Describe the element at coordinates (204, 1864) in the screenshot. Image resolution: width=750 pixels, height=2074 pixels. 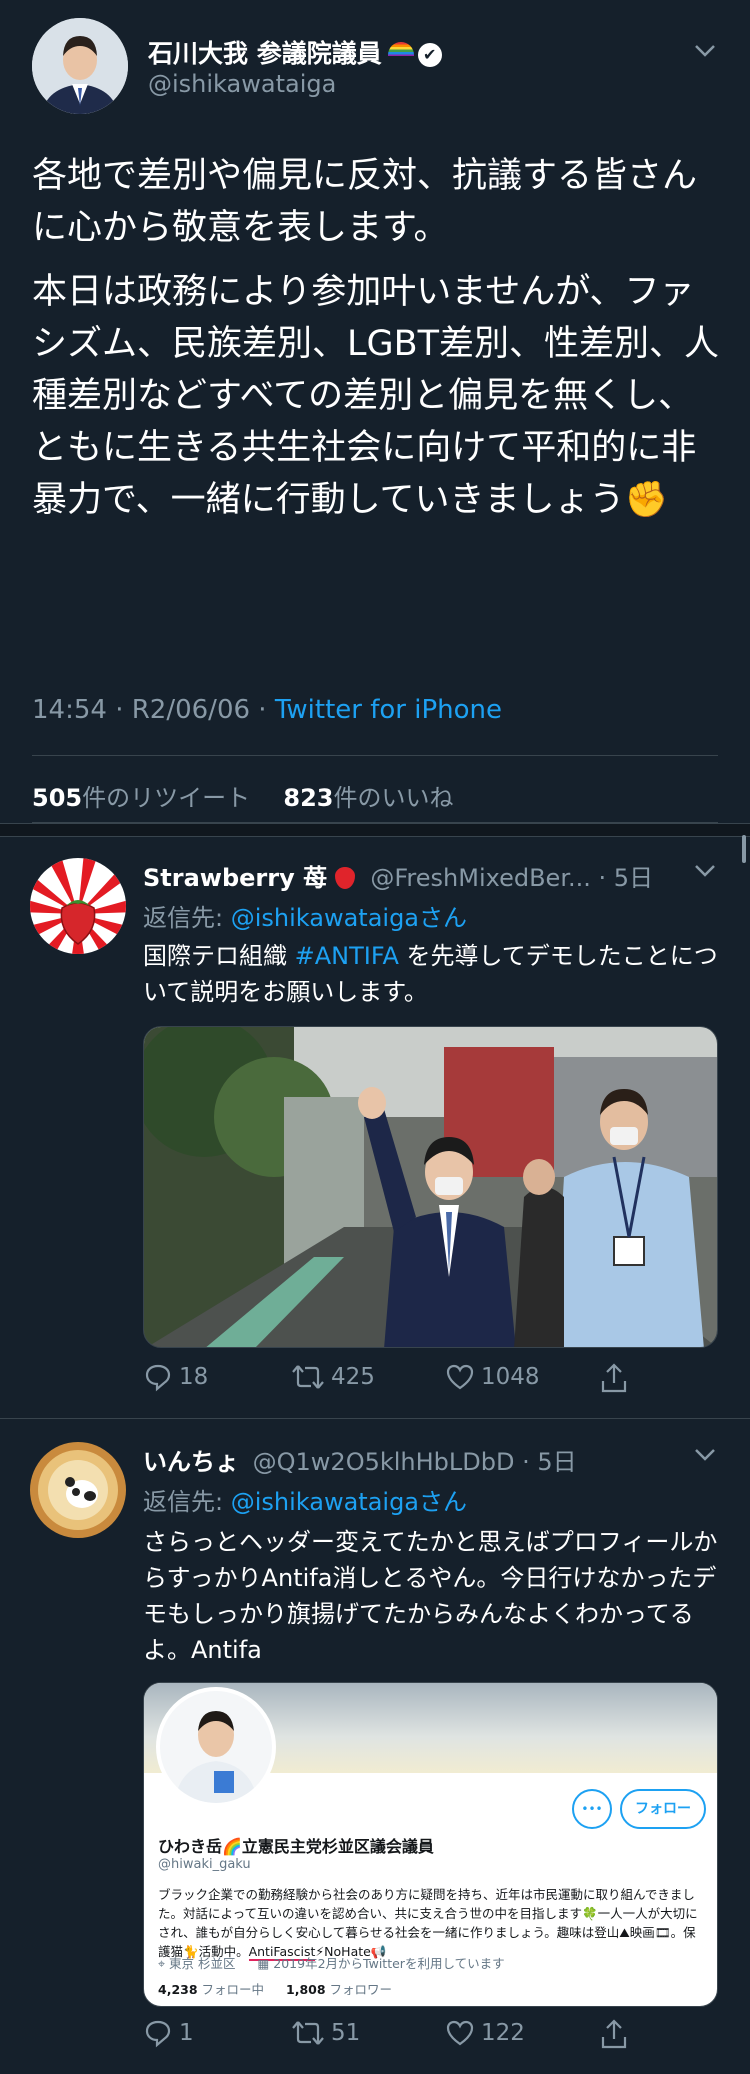
I see `profile-handle: @hiwaki_gaku` at that location.